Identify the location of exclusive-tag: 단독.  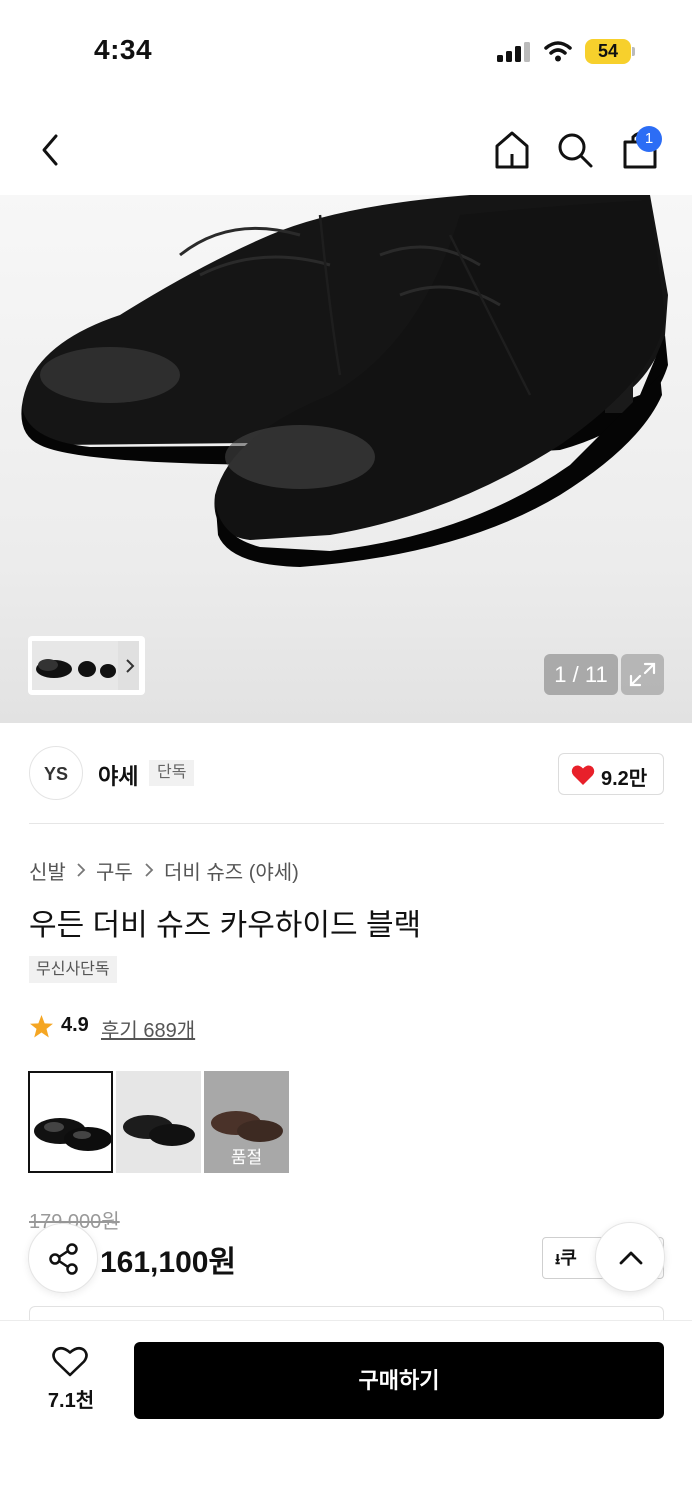
(172, 773).